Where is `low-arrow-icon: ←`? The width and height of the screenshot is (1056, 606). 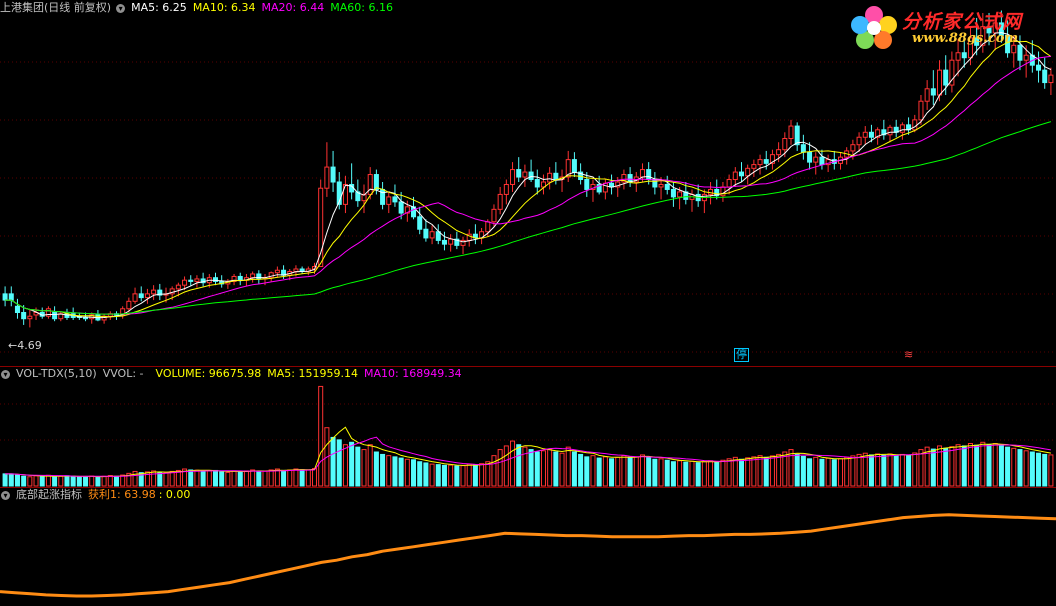 low-arrow-icon: ← is located at coordinates (13, 345).